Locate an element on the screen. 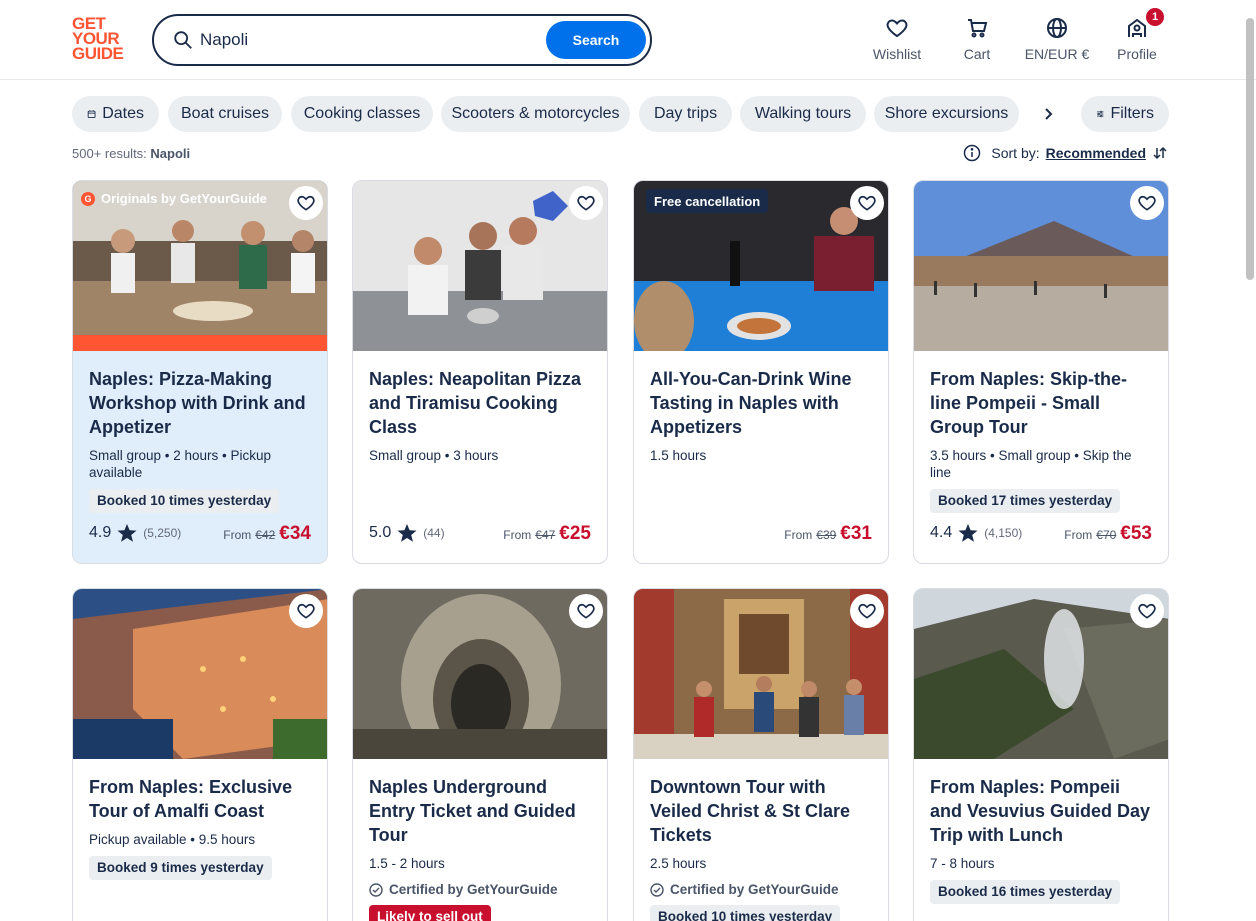 Image resolution: width=1256 pixels, height=921 pixels. getyourguide-logo: GET YOUR GUIDE is located at coordinates (102, 39).